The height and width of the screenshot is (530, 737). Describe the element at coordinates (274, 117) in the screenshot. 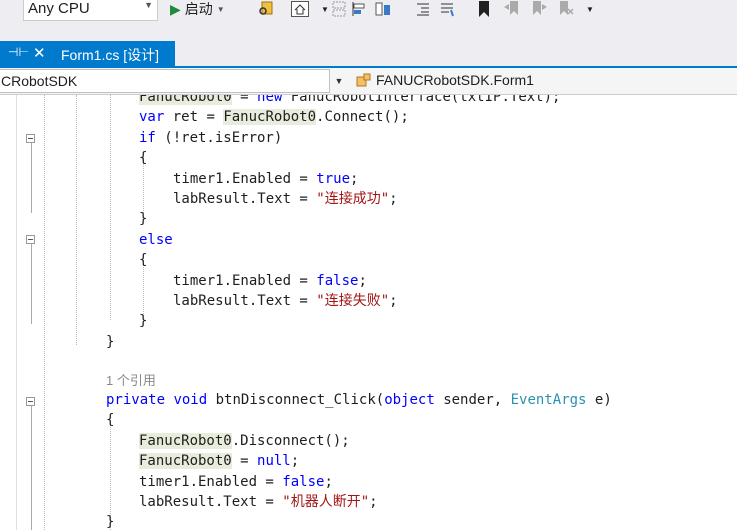

I see `code-line: var ret = FanucRobot0.Connect();` at that location.